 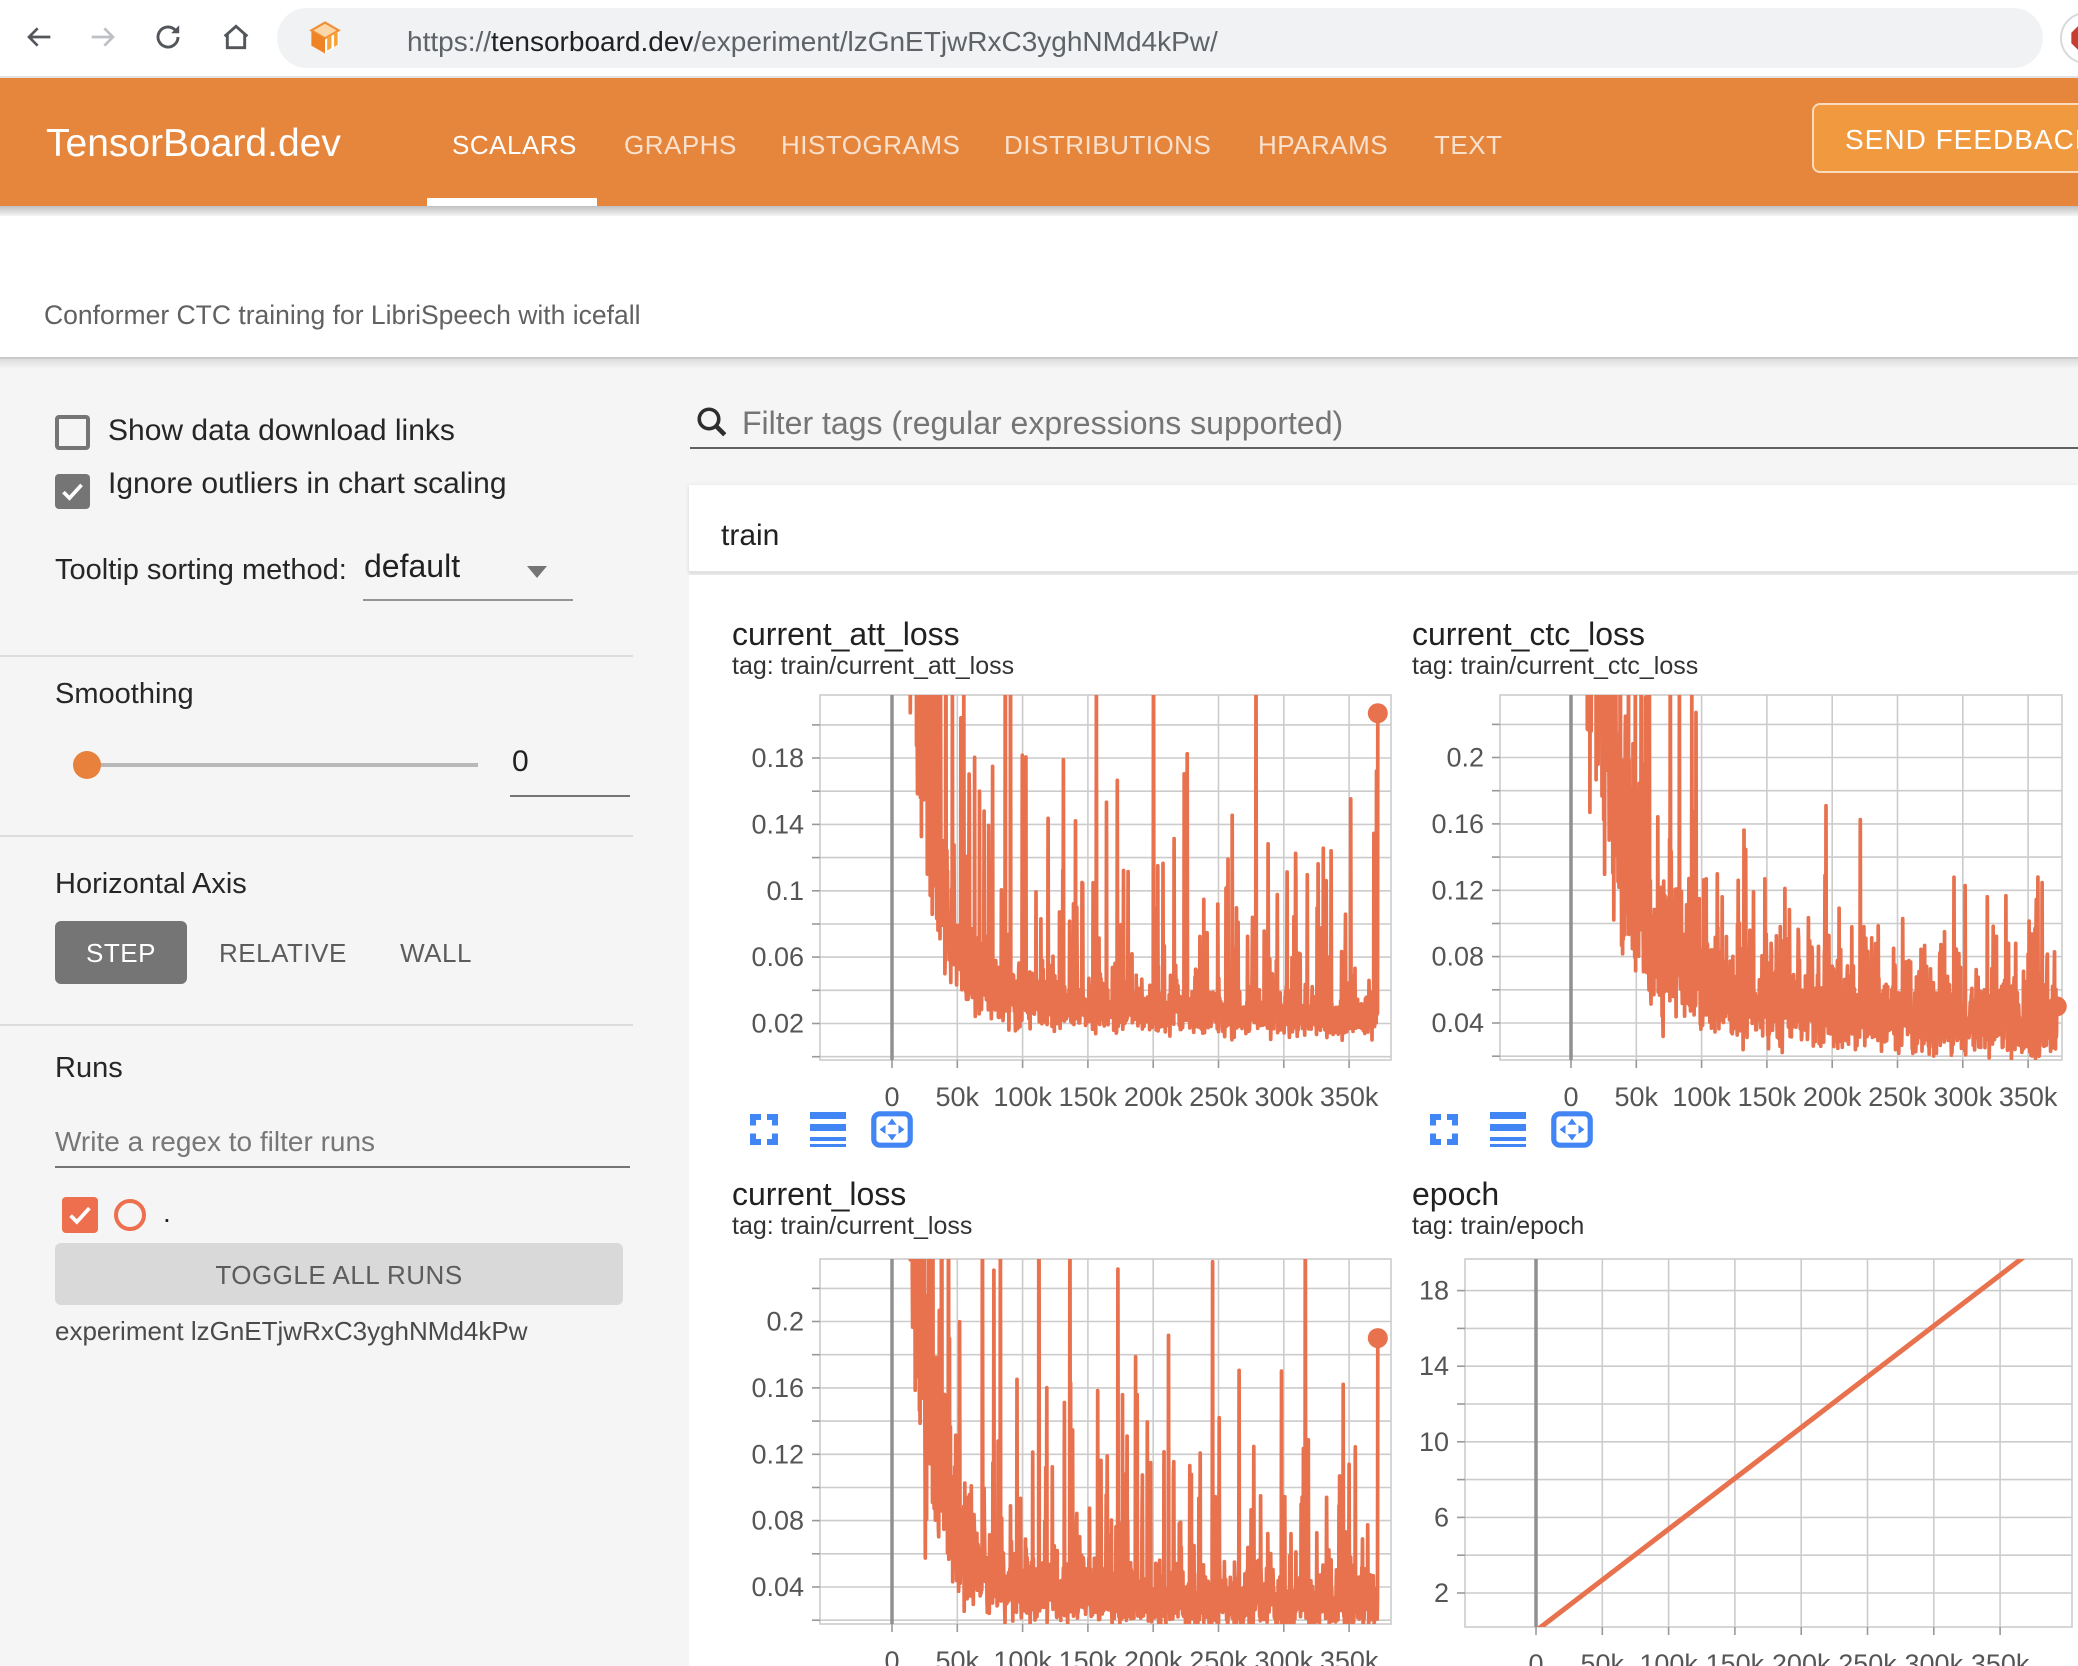 What do you see at coordinates (777, 824) in the screenshot?
I see `svg-text: 0.14` at bounding box center [777, 824].